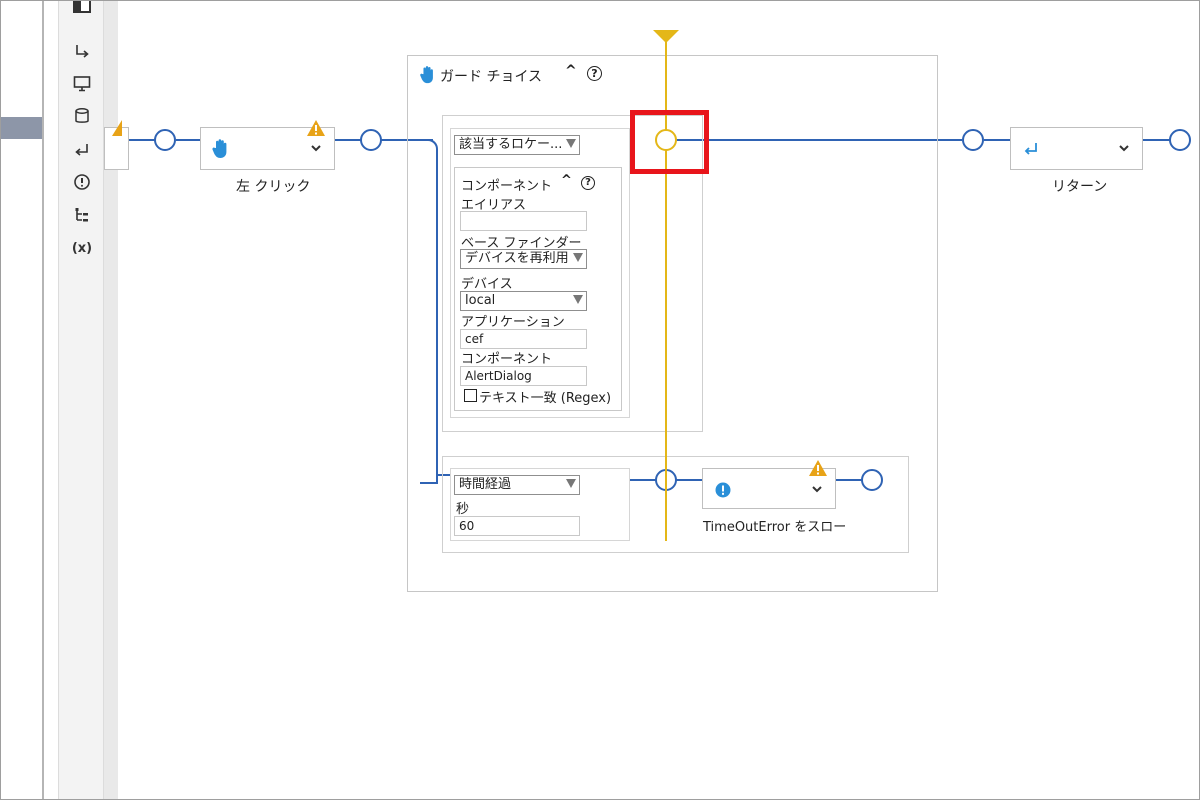  I want to click on left-panel-tab, so click(21, 128).